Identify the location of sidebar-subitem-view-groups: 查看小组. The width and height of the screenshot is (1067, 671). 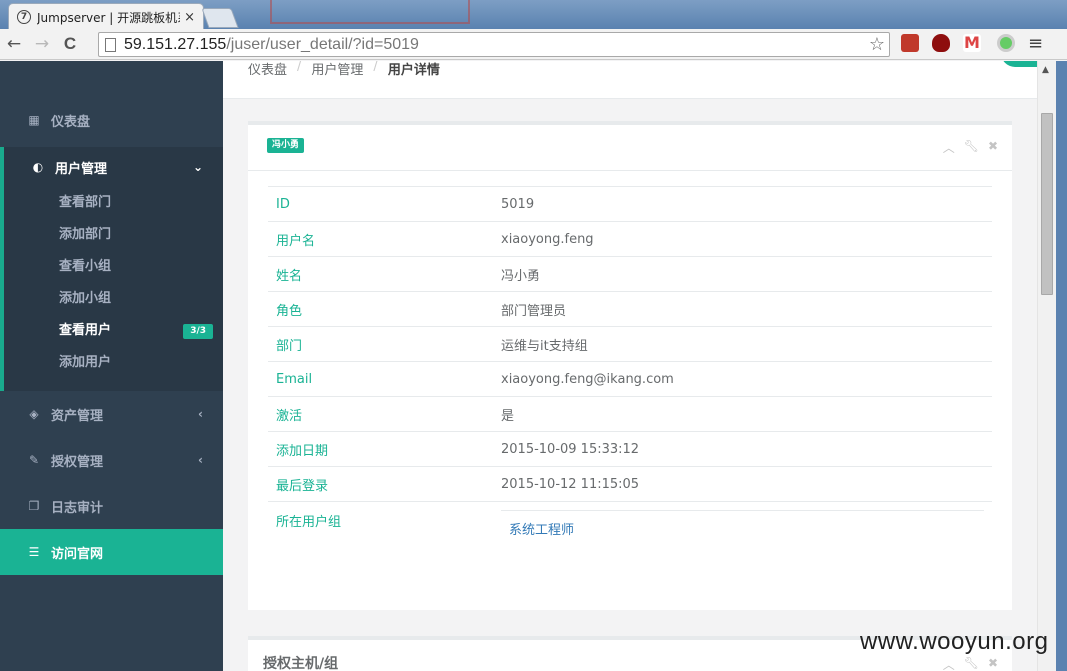
(113, 267).